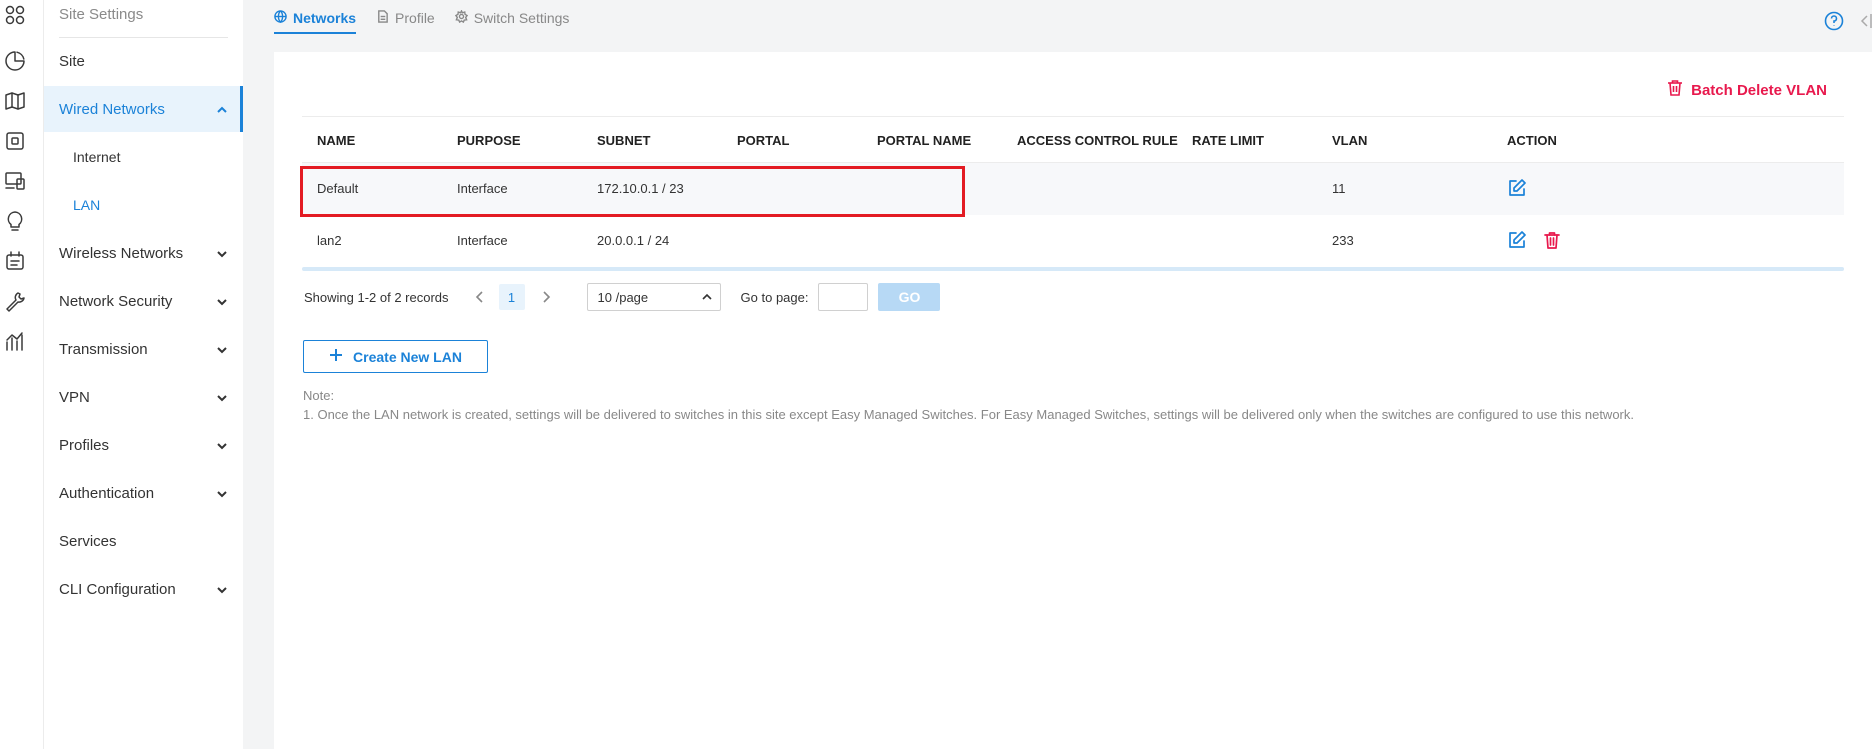 This screenshot has height=749, width=1872. I want to click on sidebar-item-cli-configuration: CLI Configuration, so click(143, 589).